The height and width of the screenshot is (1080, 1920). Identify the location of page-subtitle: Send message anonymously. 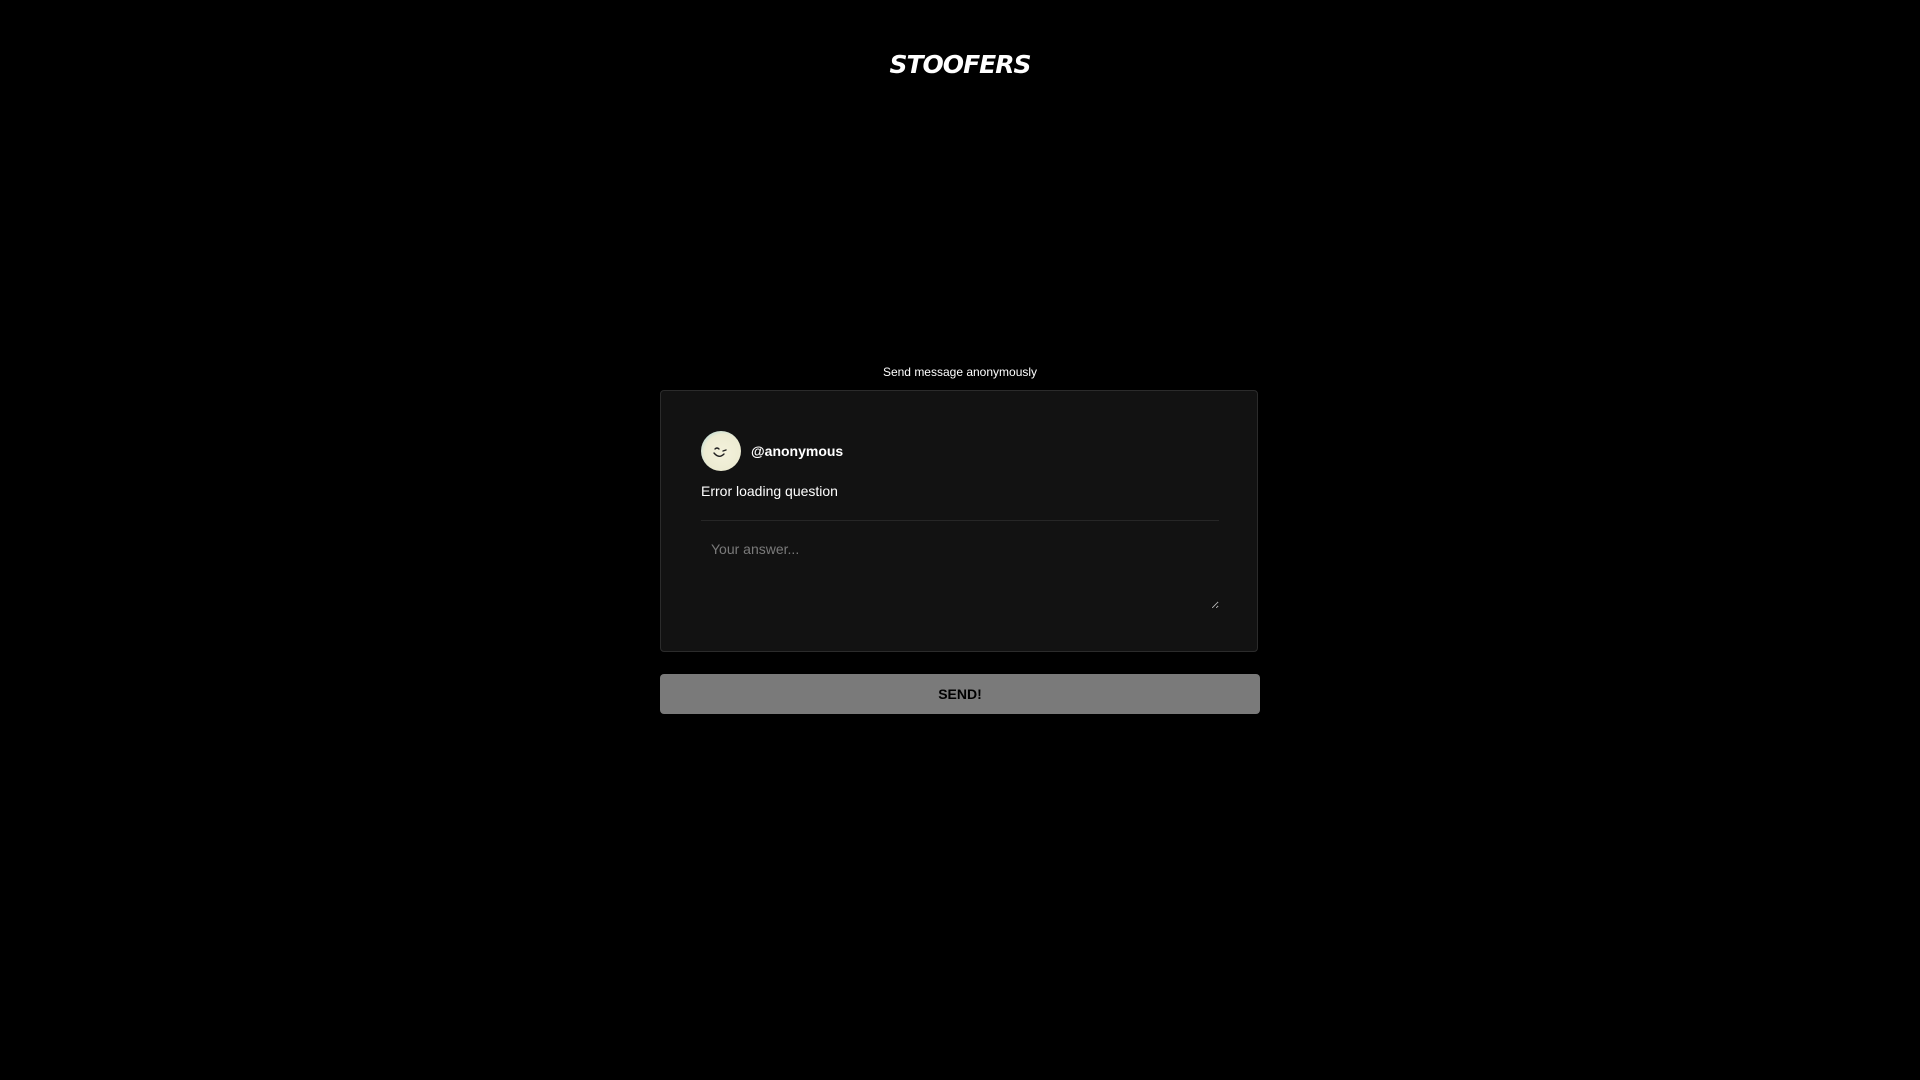
(960, 372).